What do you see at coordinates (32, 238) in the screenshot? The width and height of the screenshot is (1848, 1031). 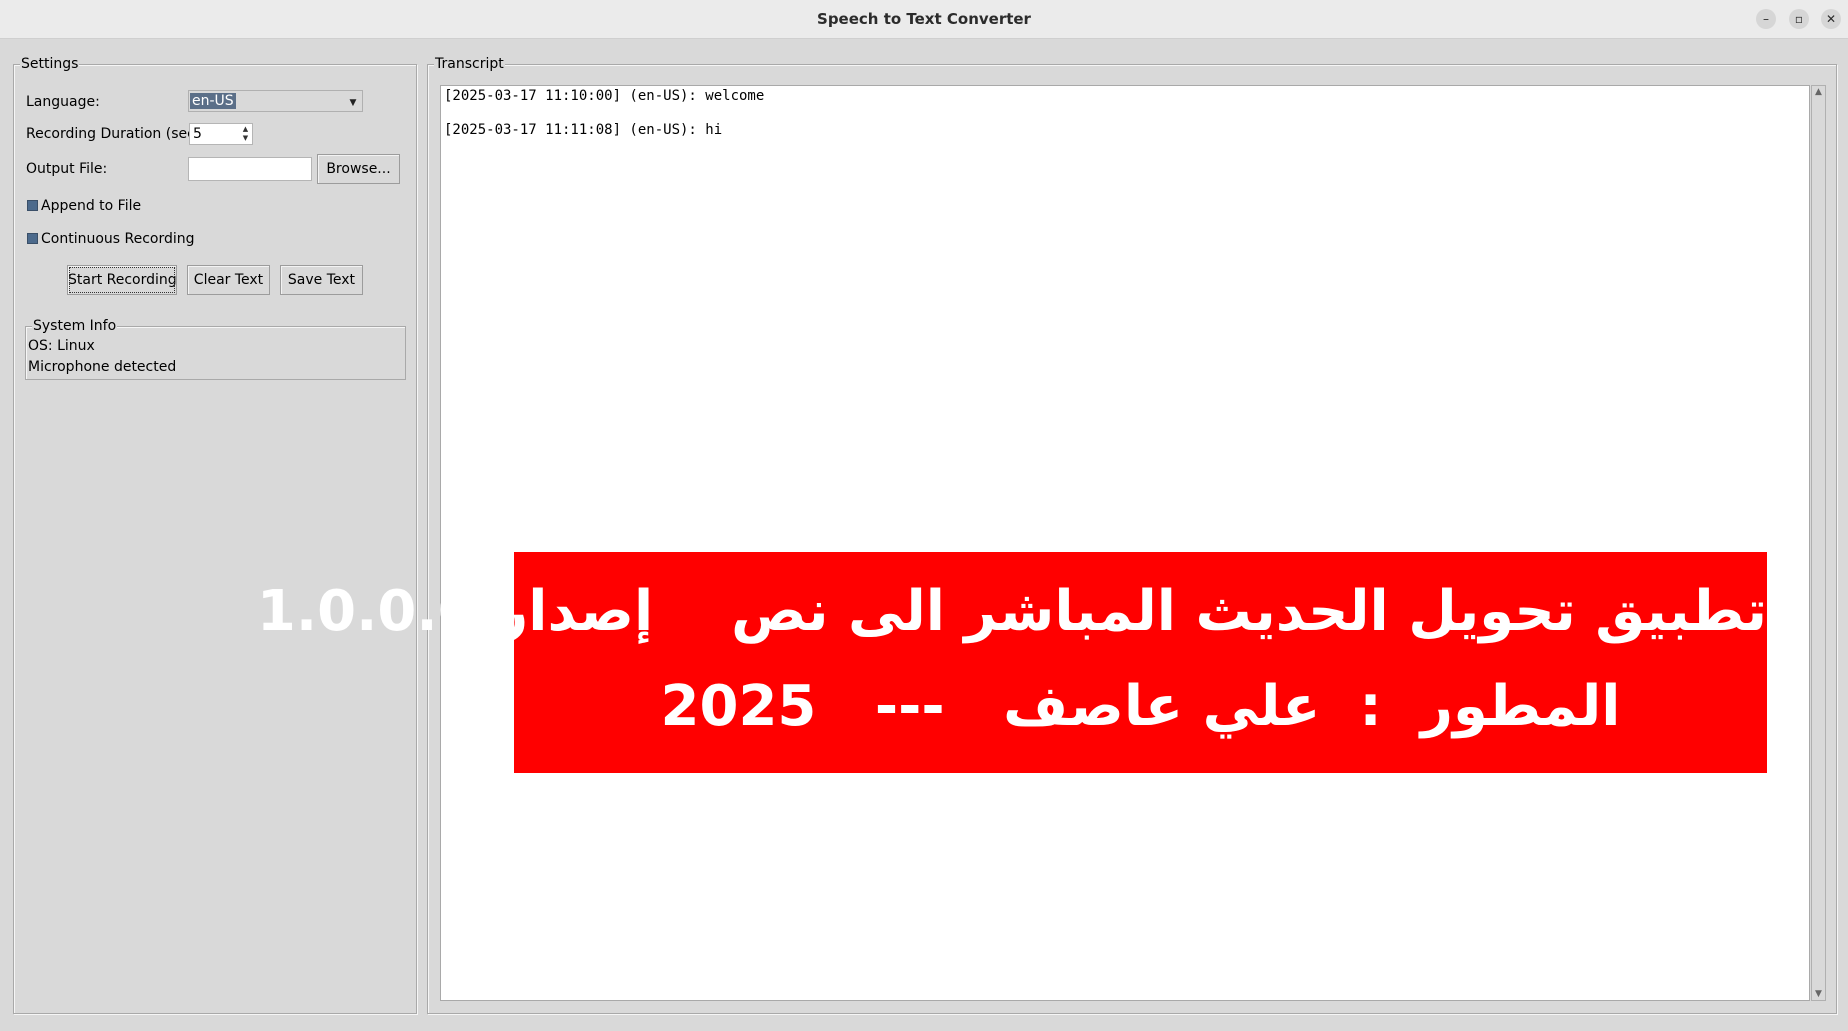 I see `continuous-checkbox` at bounding box center [32, 238].